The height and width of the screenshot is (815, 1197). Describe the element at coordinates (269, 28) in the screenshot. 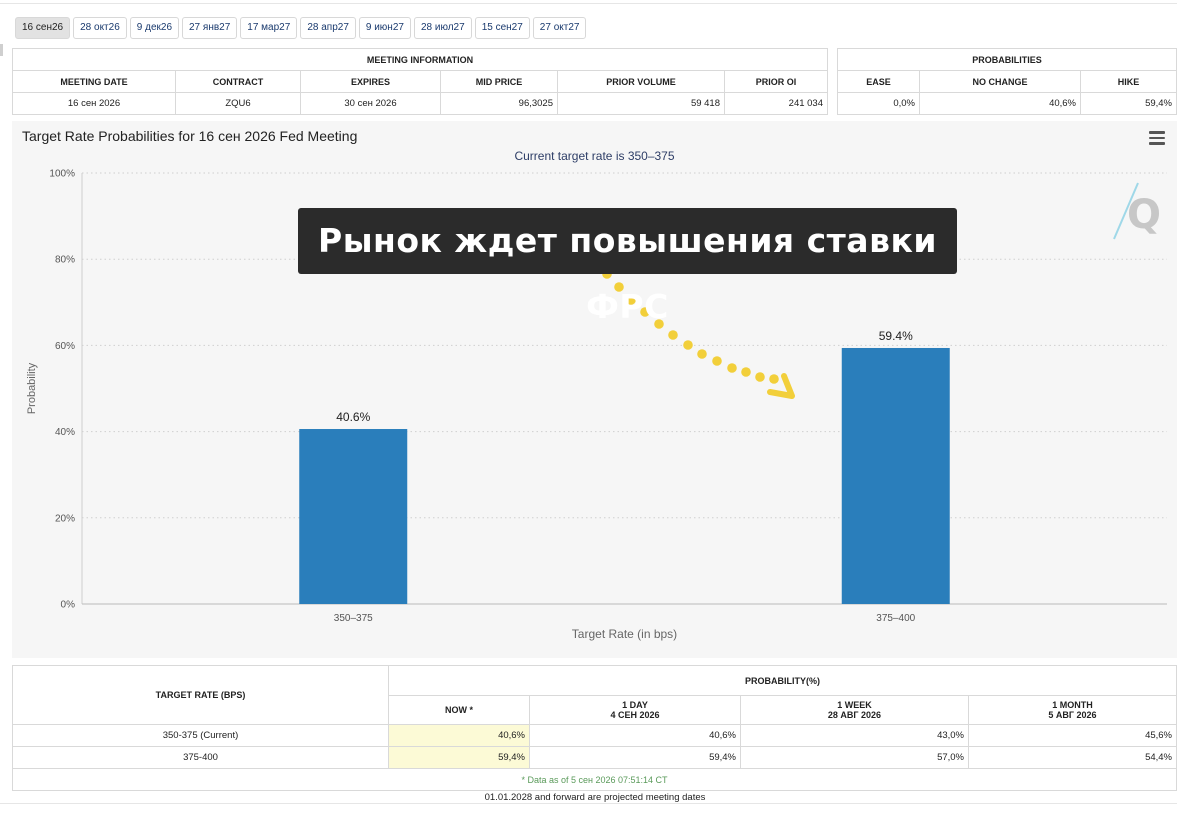

I see `tab-meeting-date: 17 мар27` at that location.